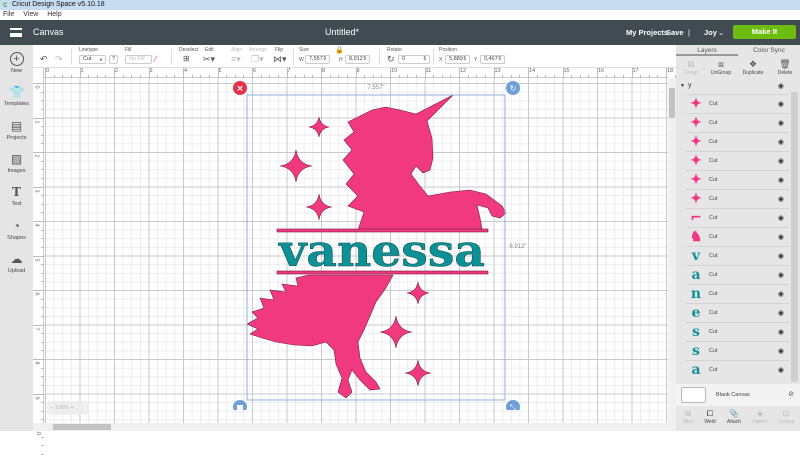 This screenshot has width=800, height=455. What do you see at coordinates (721, 32) in the screenshot?
I see `chevron-down-icon: ⌄` at bounding box center [721, 32].